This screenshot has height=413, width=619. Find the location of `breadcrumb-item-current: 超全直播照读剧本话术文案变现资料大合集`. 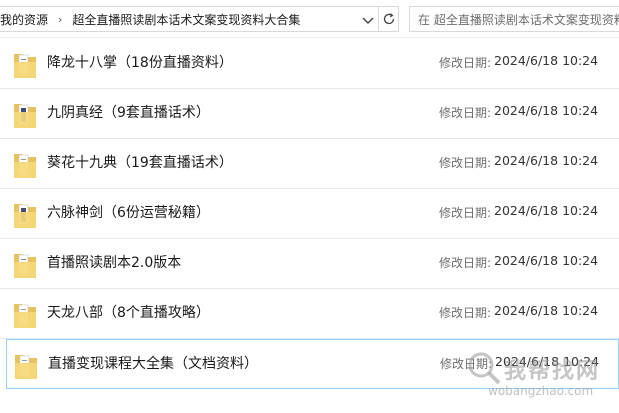

breadcrumb-item-current: 超全直播照读剧本话术文案变现资料大合集 is located at coordinates (186, 19).